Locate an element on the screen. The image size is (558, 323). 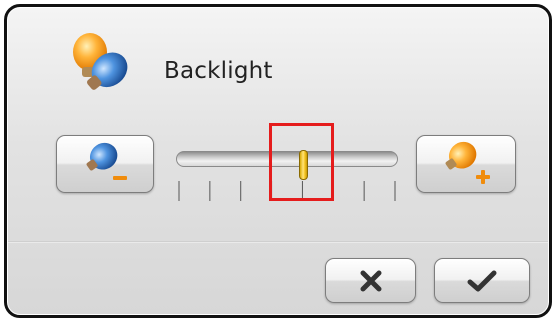
dialog-title: Backlight is located at coordinates (218, 71).